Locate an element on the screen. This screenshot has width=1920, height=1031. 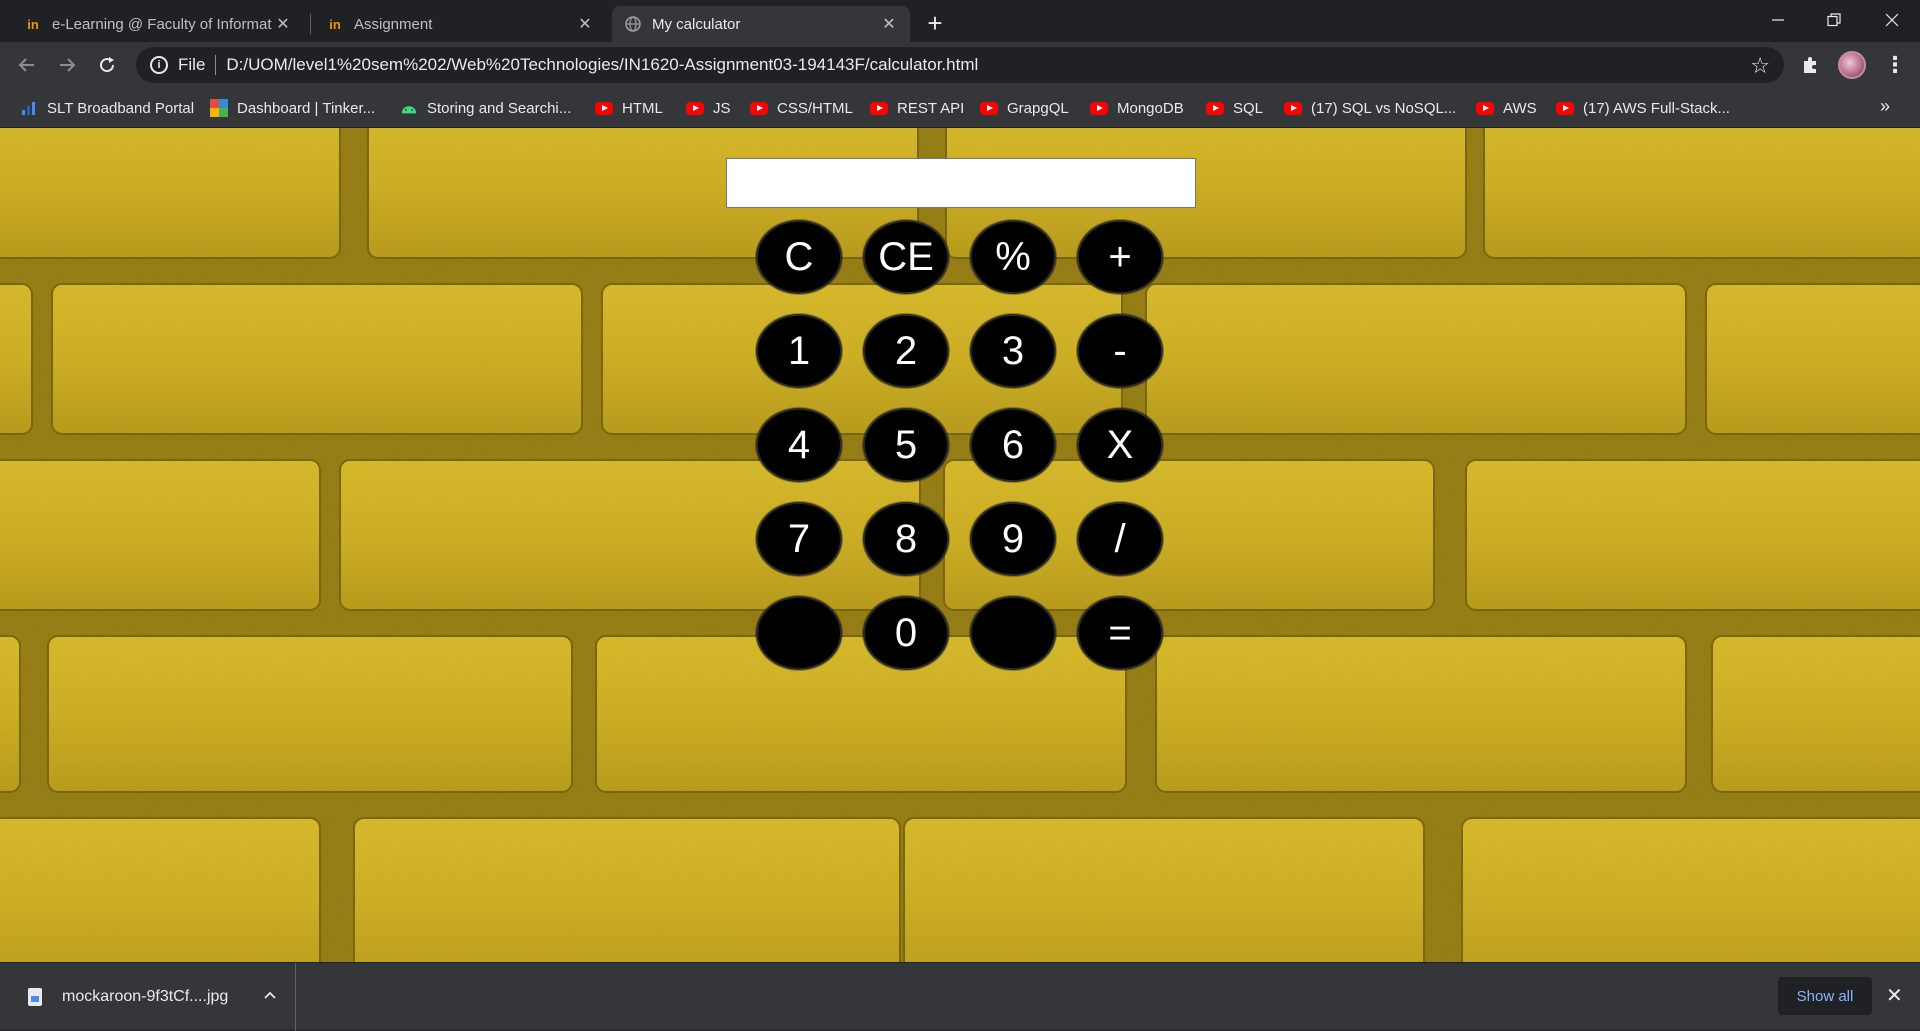
bookmark-graphql: GrapgQL is located at coordinates (1024, 108).